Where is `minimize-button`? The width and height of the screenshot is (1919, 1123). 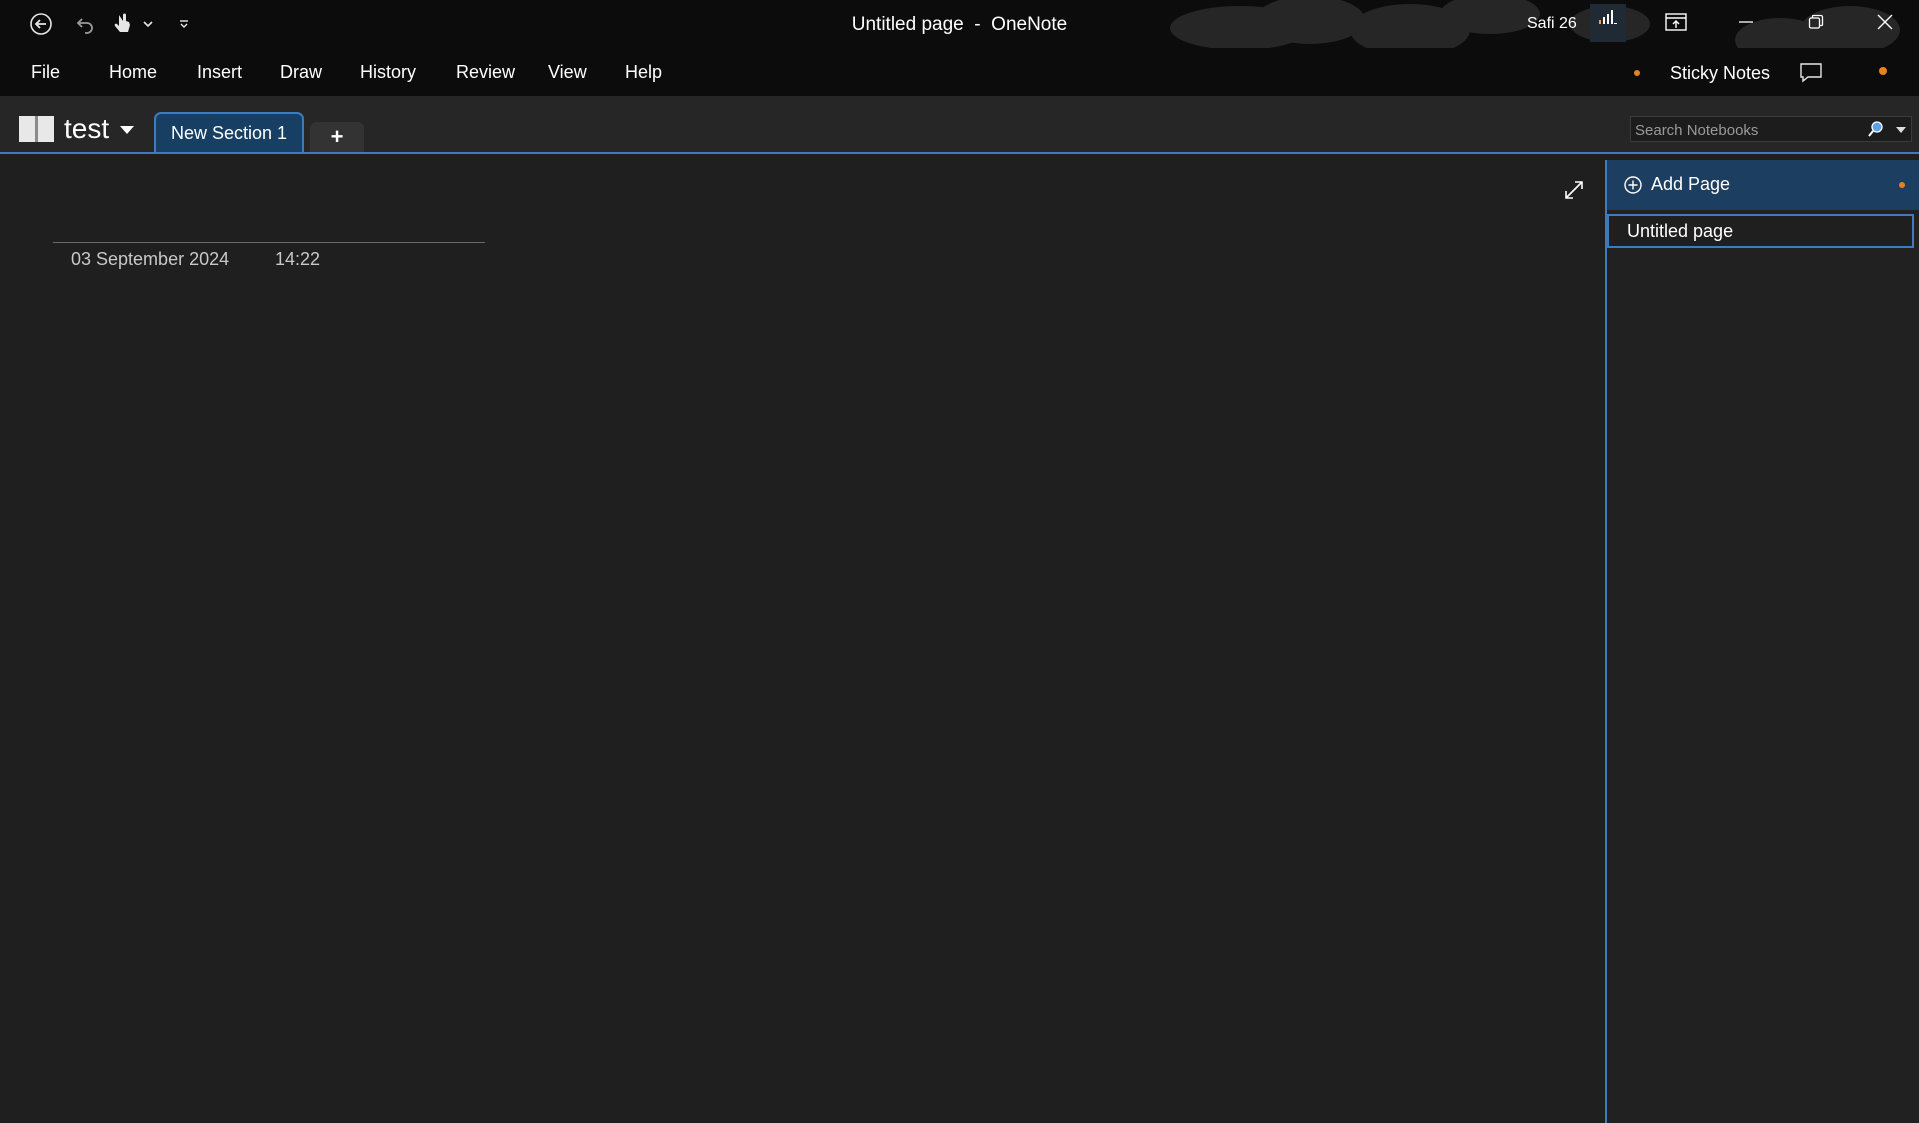
minimize-button is located at coordinates (1746, 22).